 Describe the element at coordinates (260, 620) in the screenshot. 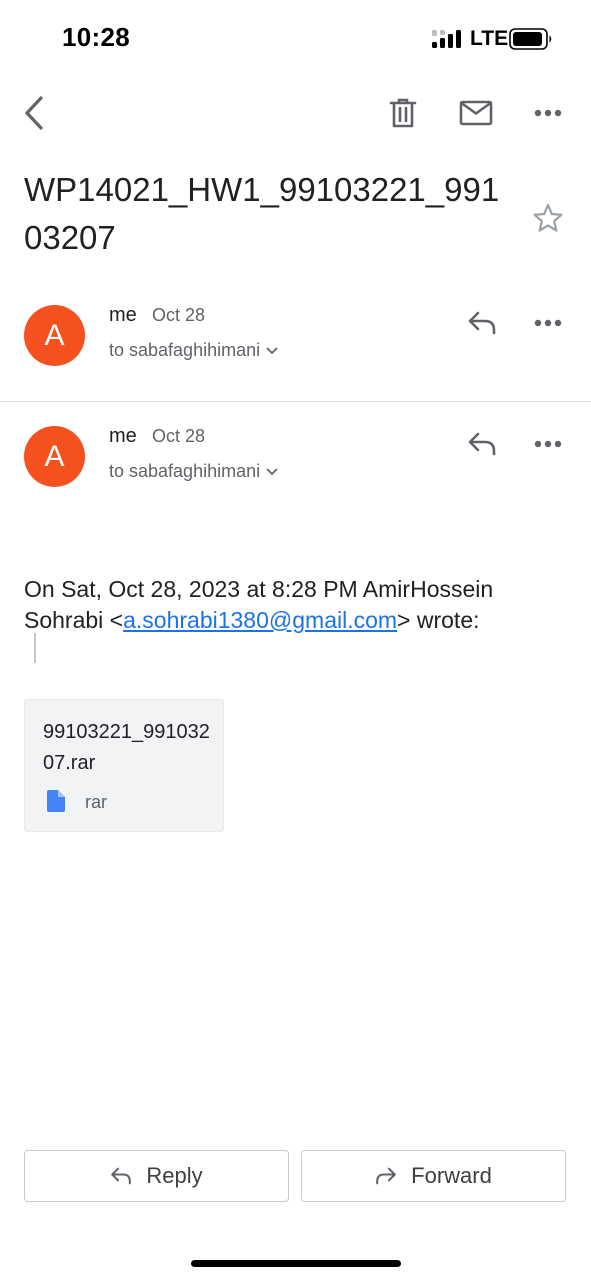

I see `email-link: a.sohrabi1380@gmail.com` at that location.